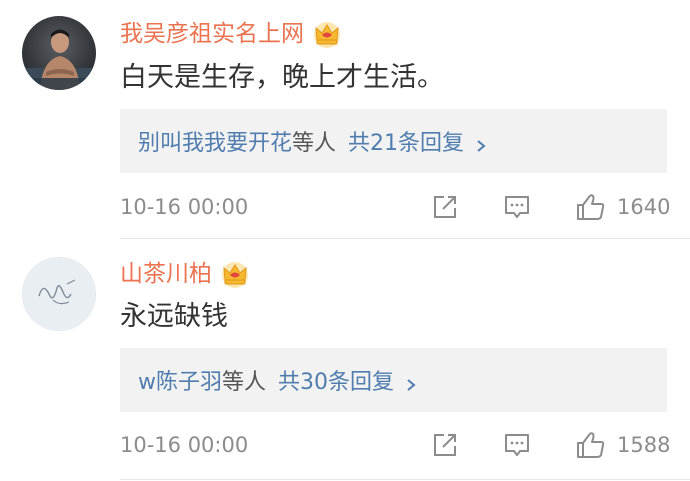  I want to click on comment-footer: 10-16 00:00 1588, so click(395, 445).